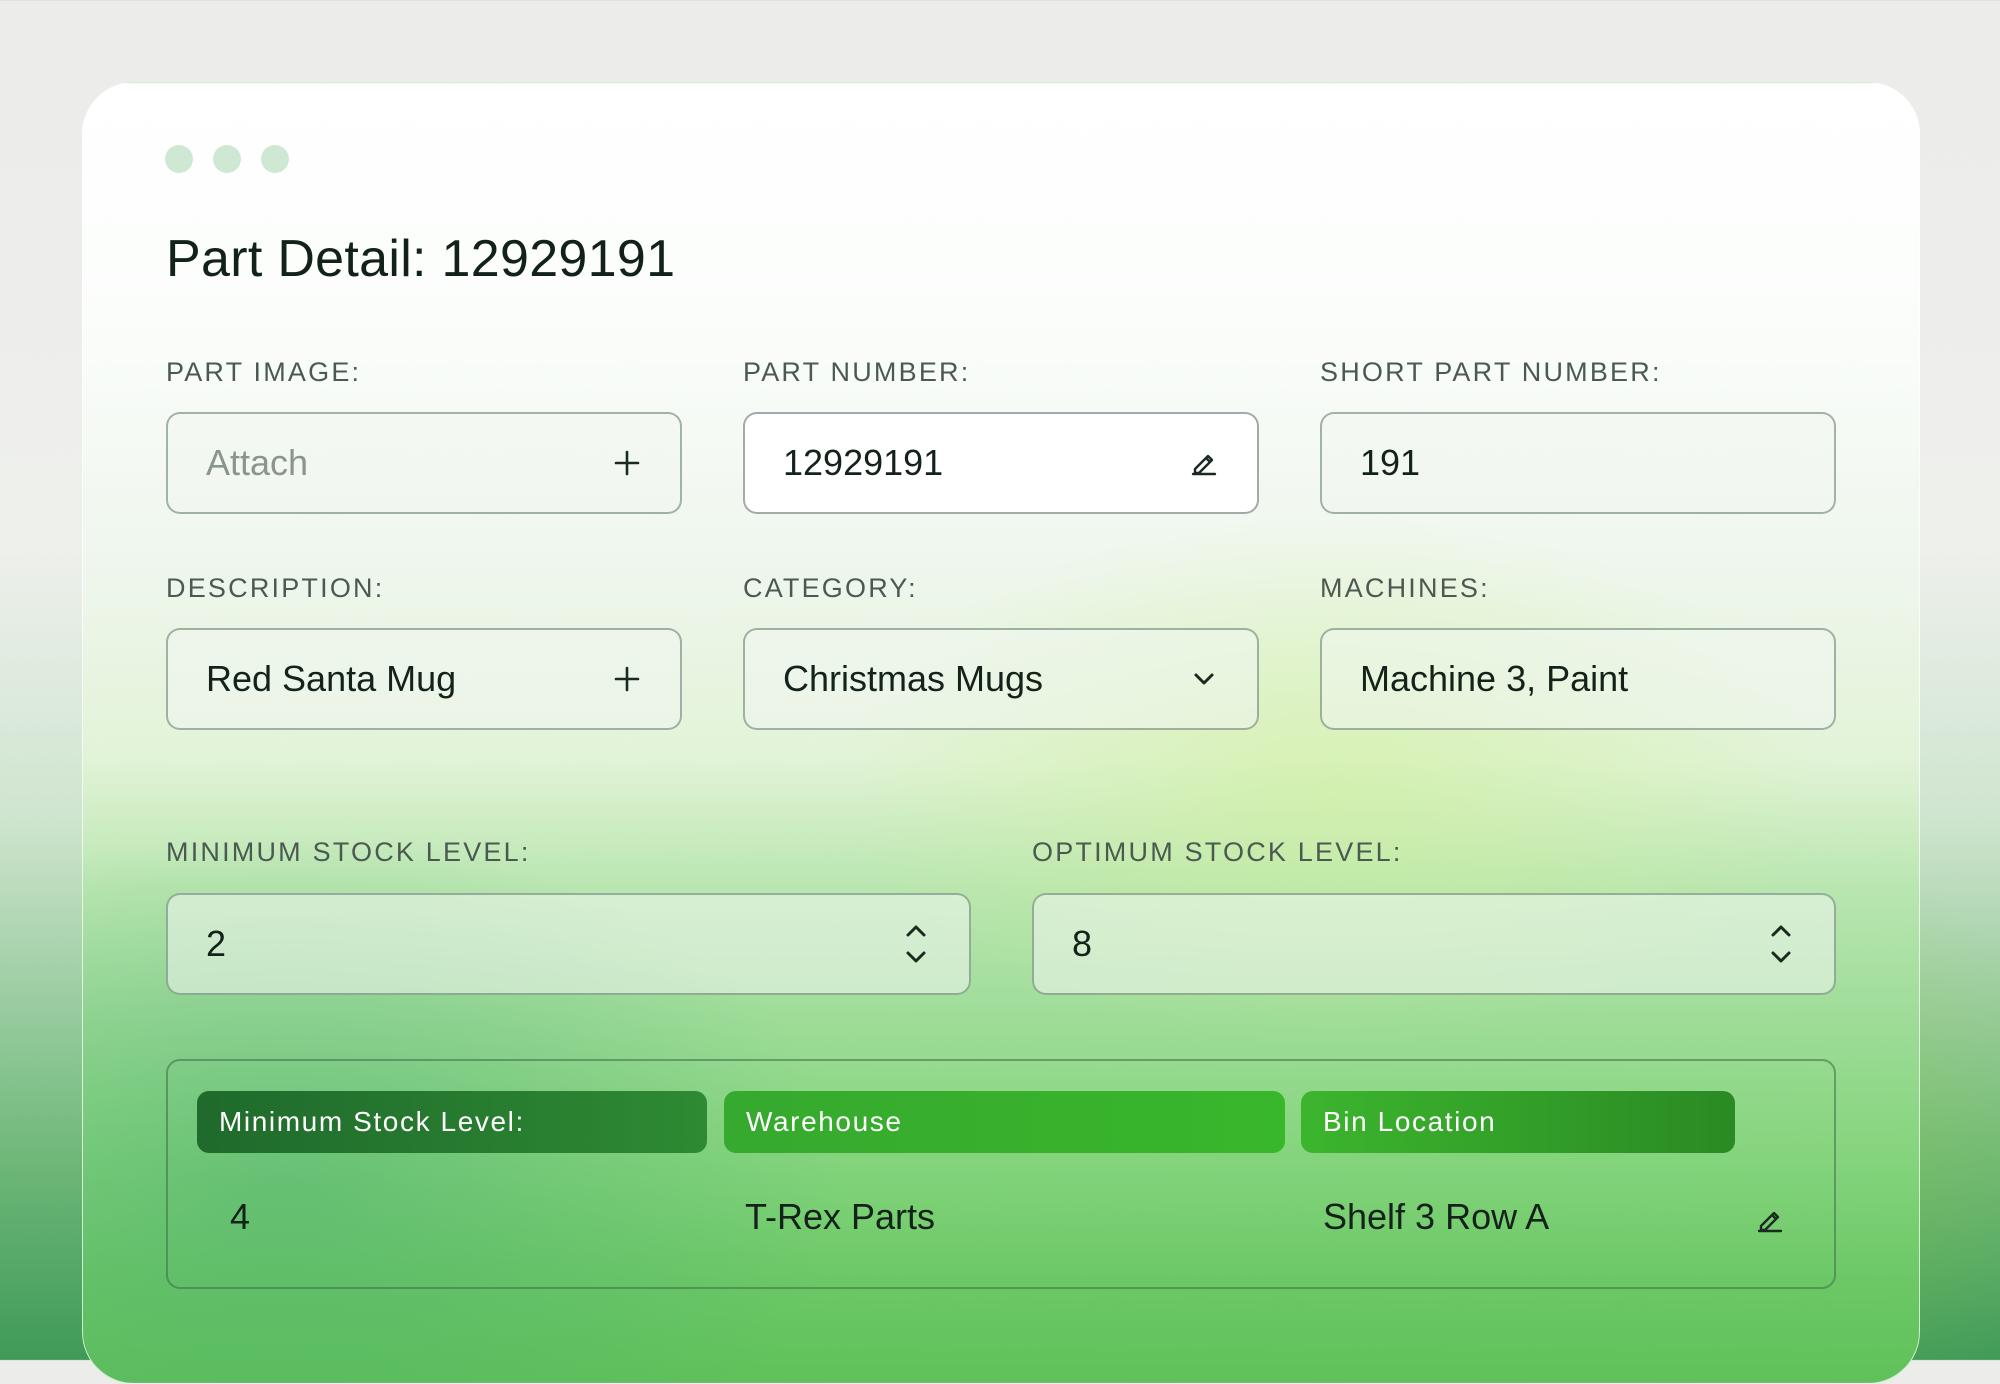 The image size is (2000, 1384). What do you see at coordinates (264, 372) in the screenshot?
I see `part-image-label: PART IMAGE:` at bounding box center [264, 372].